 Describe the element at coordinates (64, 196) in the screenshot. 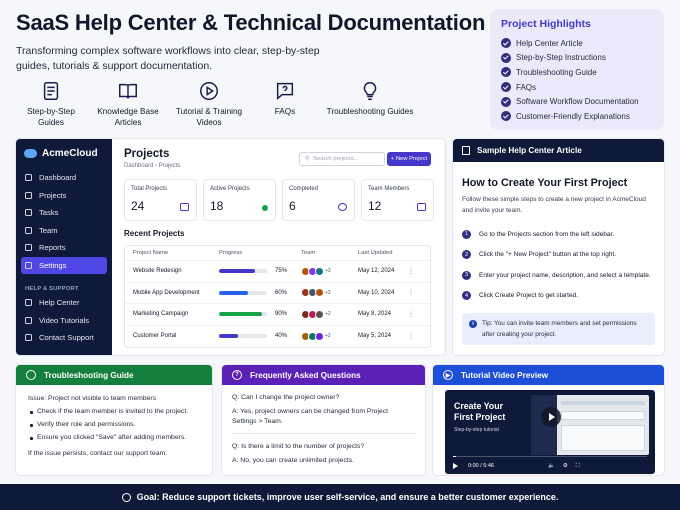

I see `sidebar-item-projects: Projects` at that location.